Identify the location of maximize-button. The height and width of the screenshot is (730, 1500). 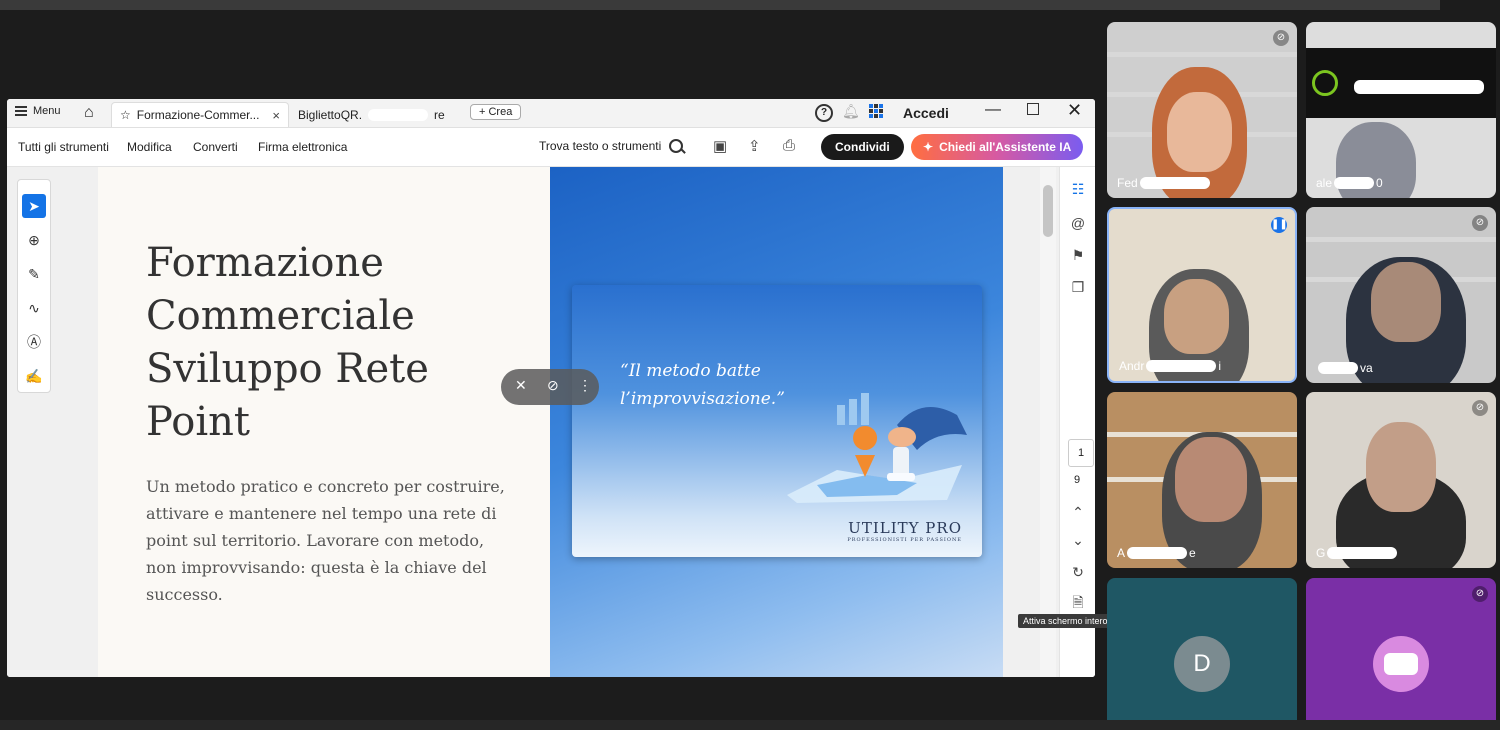
(1033, 109).